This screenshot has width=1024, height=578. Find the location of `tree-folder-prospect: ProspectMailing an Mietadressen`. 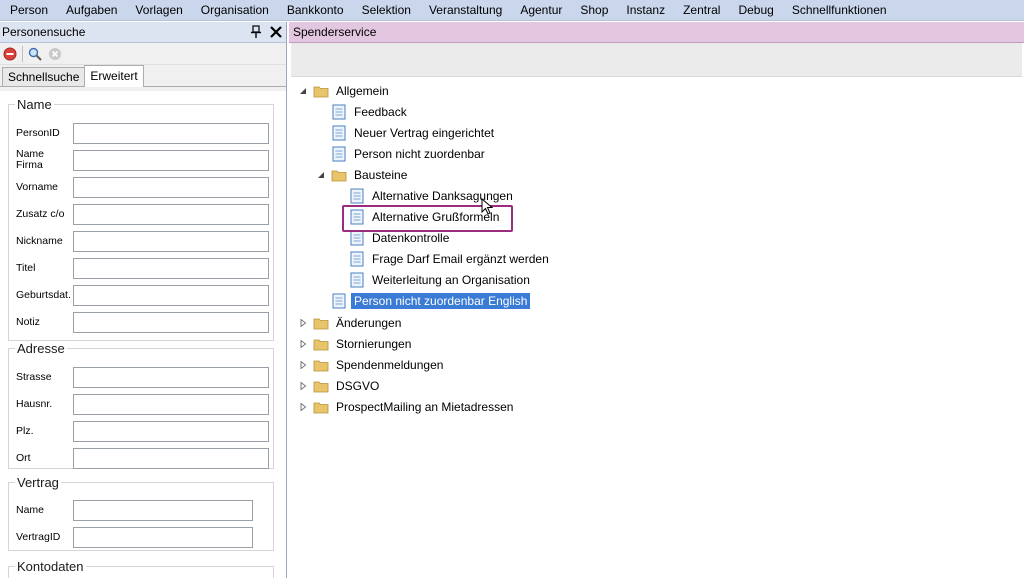

tree-folder-prospect: ProspectMailing an Mietadressen is located at coordinates (406, 407).